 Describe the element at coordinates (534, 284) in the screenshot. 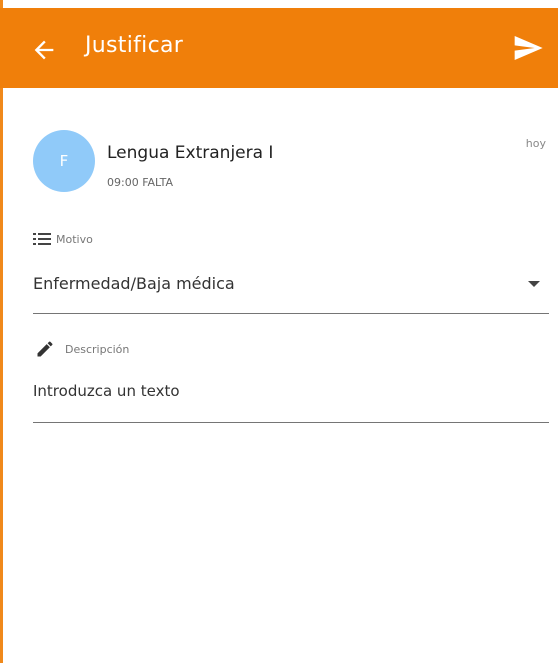

I see `chevron-down-icon` at that location.